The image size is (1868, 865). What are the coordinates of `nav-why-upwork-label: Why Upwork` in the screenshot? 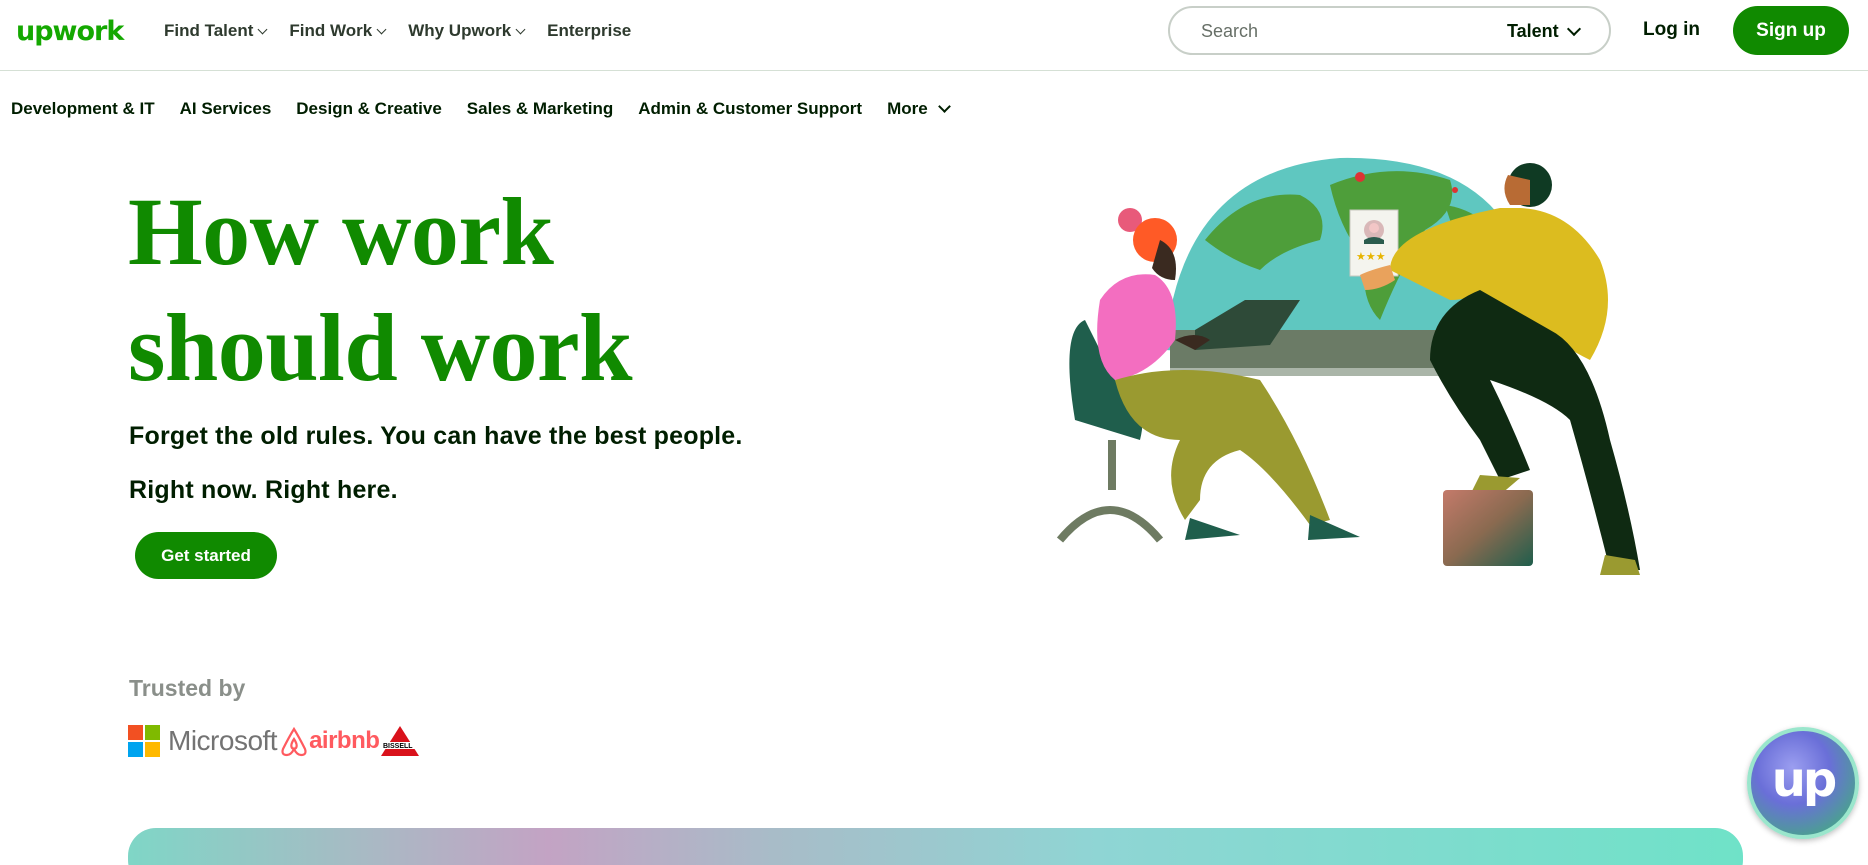 It's located at (460, 30).